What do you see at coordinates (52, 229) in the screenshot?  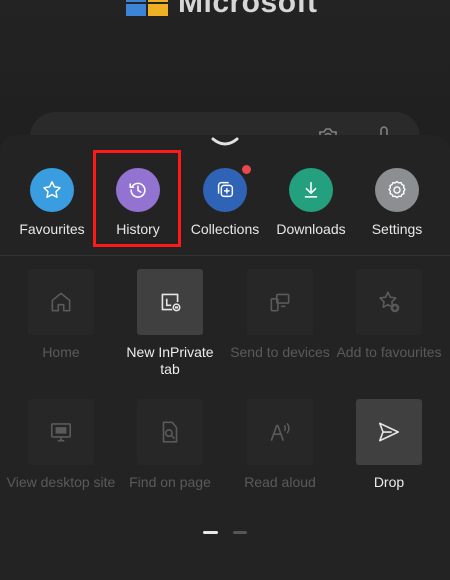 I see `favourites-label: Favourites` at bounding box center [52, 229].